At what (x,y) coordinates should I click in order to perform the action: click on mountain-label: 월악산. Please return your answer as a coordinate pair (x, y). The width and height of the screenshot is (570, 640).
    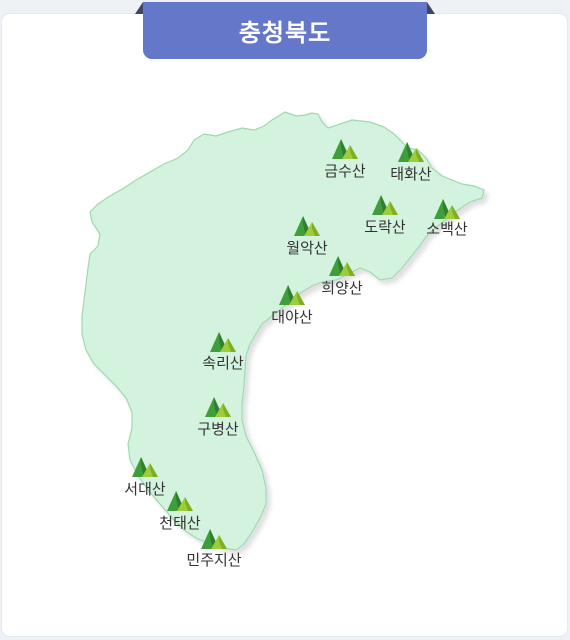
    Looking at the image, I should click on (306, 248).